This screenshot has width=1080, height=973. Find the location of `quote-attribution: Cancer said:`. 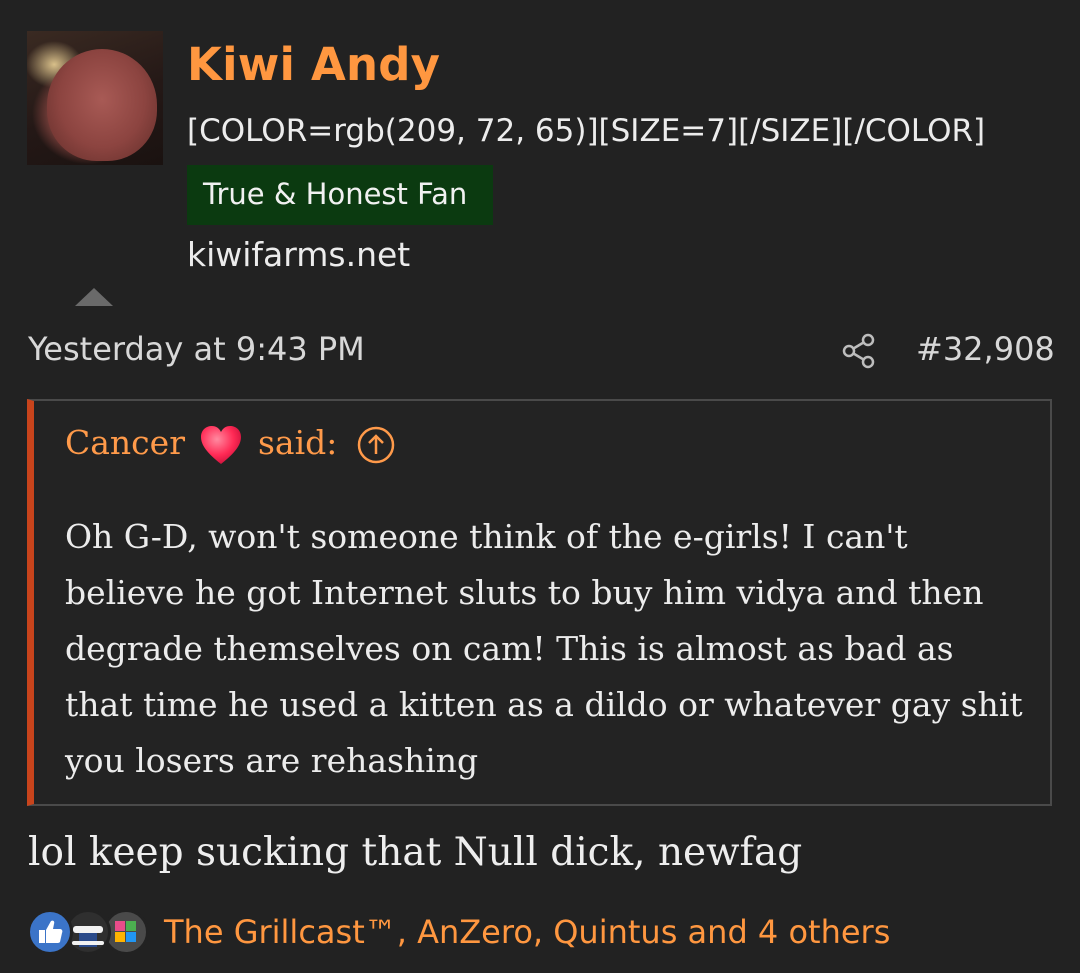

quote-attribution: Cancer said: is located at coordinates (230, 444).